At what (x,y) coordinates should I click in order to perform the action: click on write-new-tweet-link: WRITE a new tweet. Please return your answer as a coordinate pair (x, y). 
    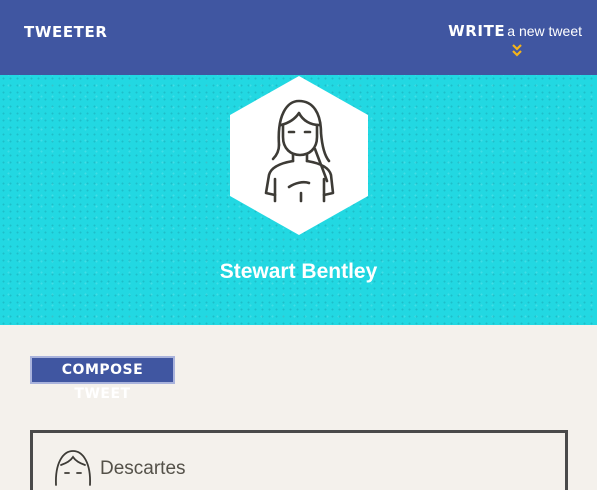
    Looking at the image, I should click on (515, 31).